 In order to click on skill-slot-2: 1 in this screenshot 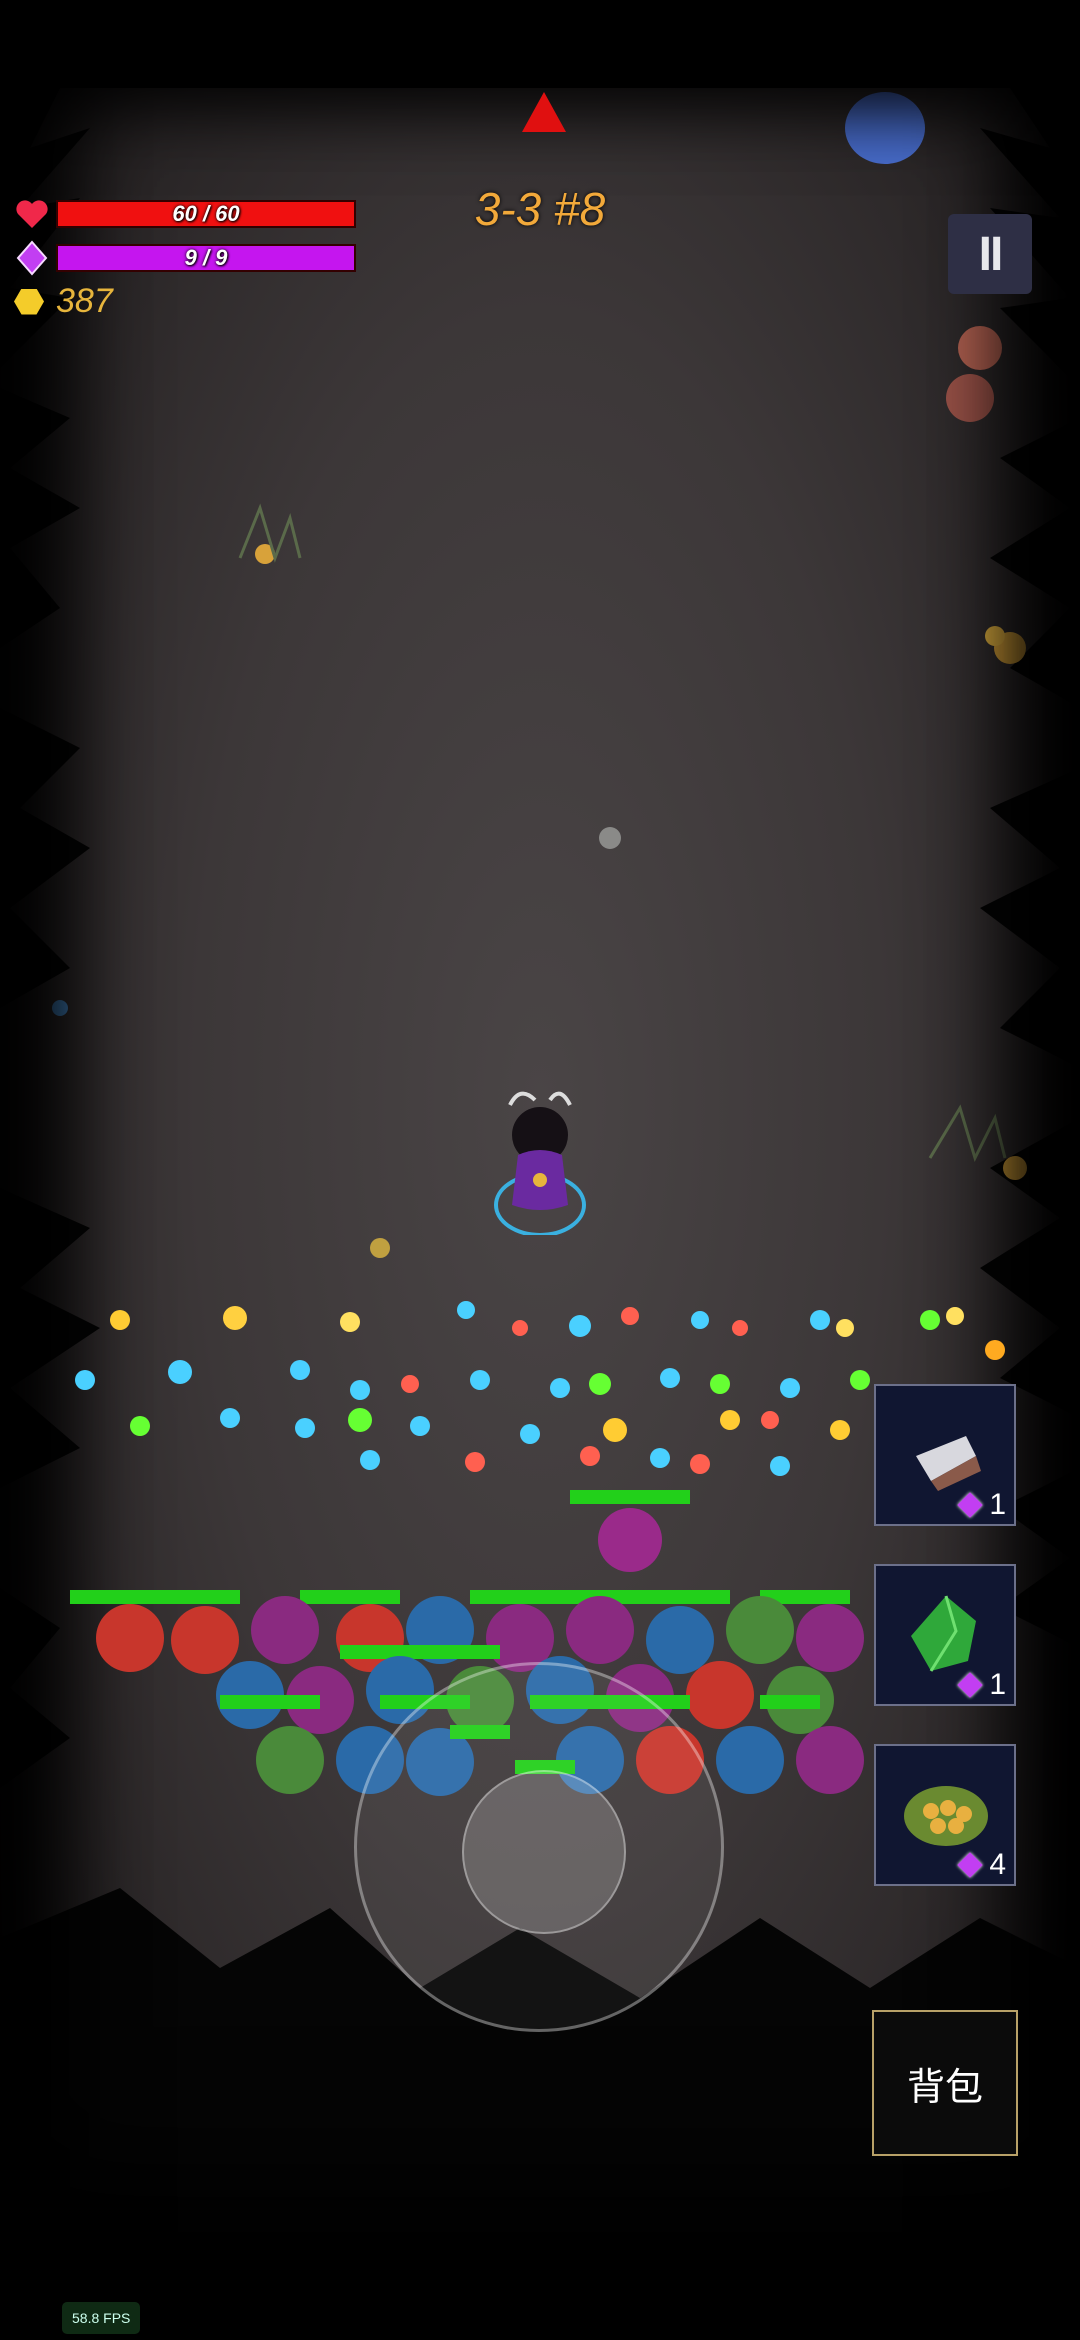, I will do `click(945, 1635)`.